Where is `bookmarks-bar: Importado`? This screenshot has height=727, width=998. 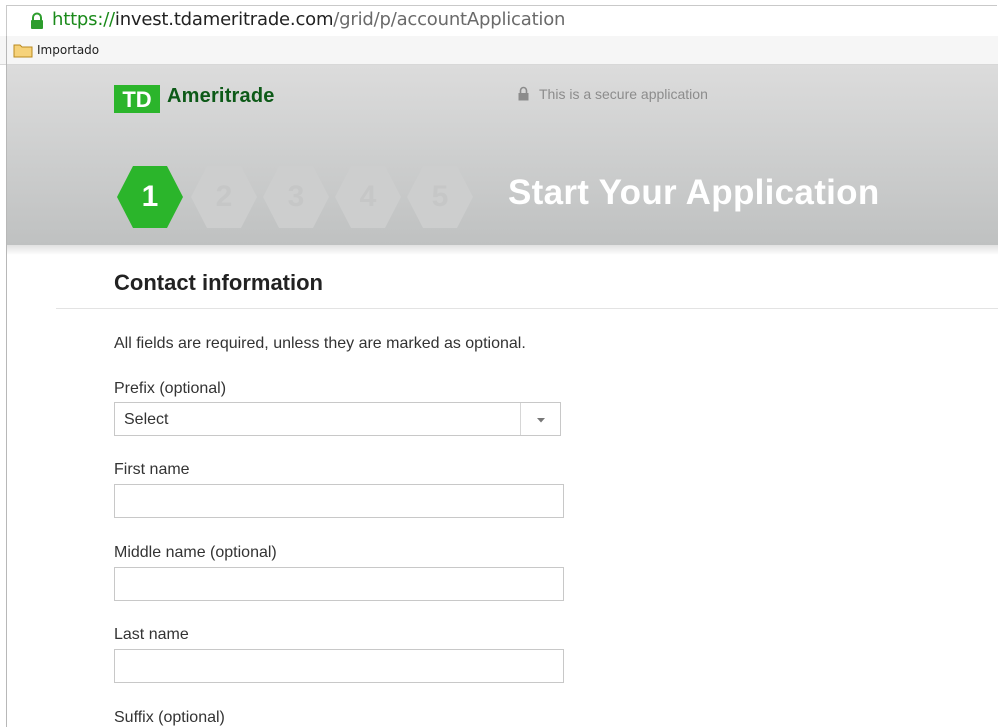
bookmarks-bar: Importado is located at coordinates (499, 50).